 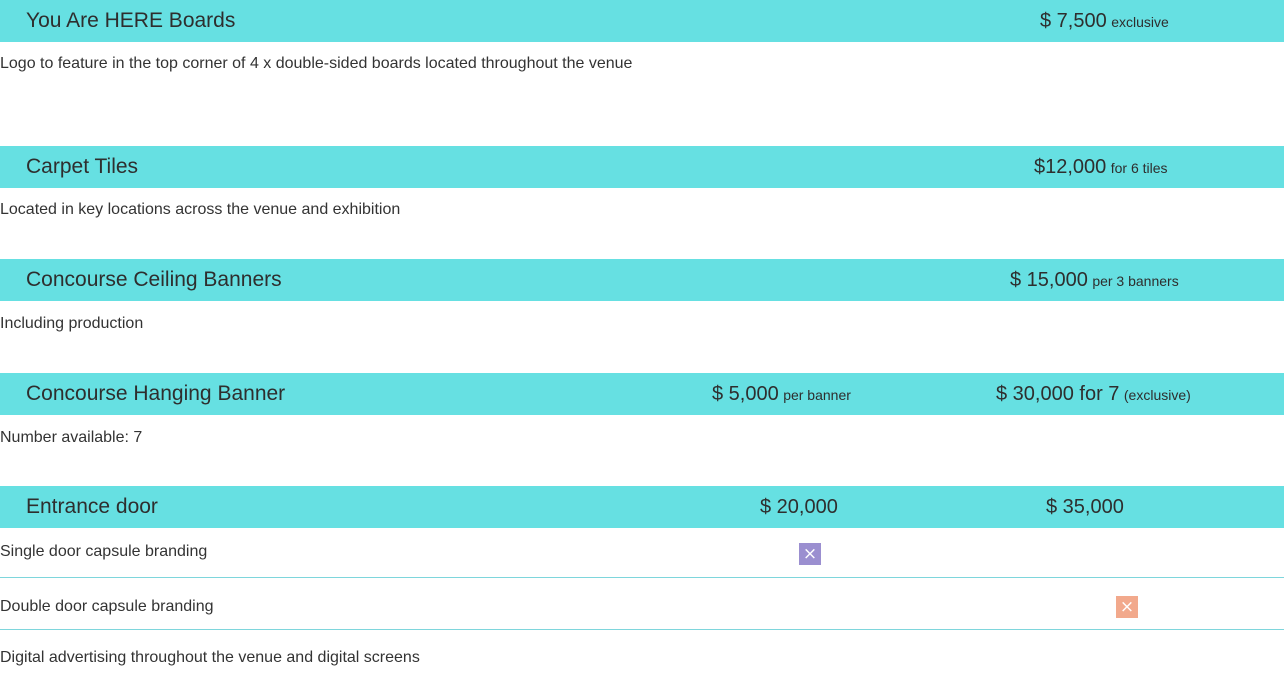 I want to click on price-qualifier: (exclusive), so click(x=1157, y=395).